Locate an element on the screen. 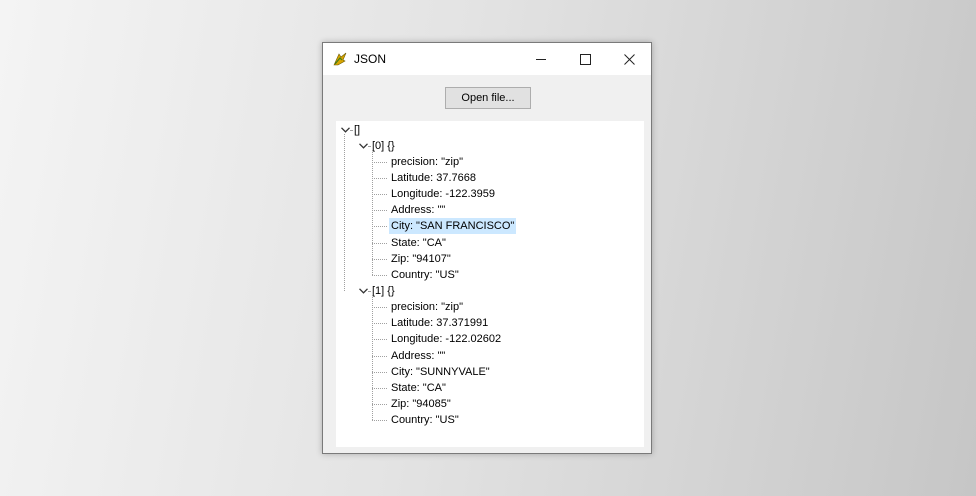  tree-leaf-0-4: City: "SAN FRANCISCO" is located at coordinates (453, 226).